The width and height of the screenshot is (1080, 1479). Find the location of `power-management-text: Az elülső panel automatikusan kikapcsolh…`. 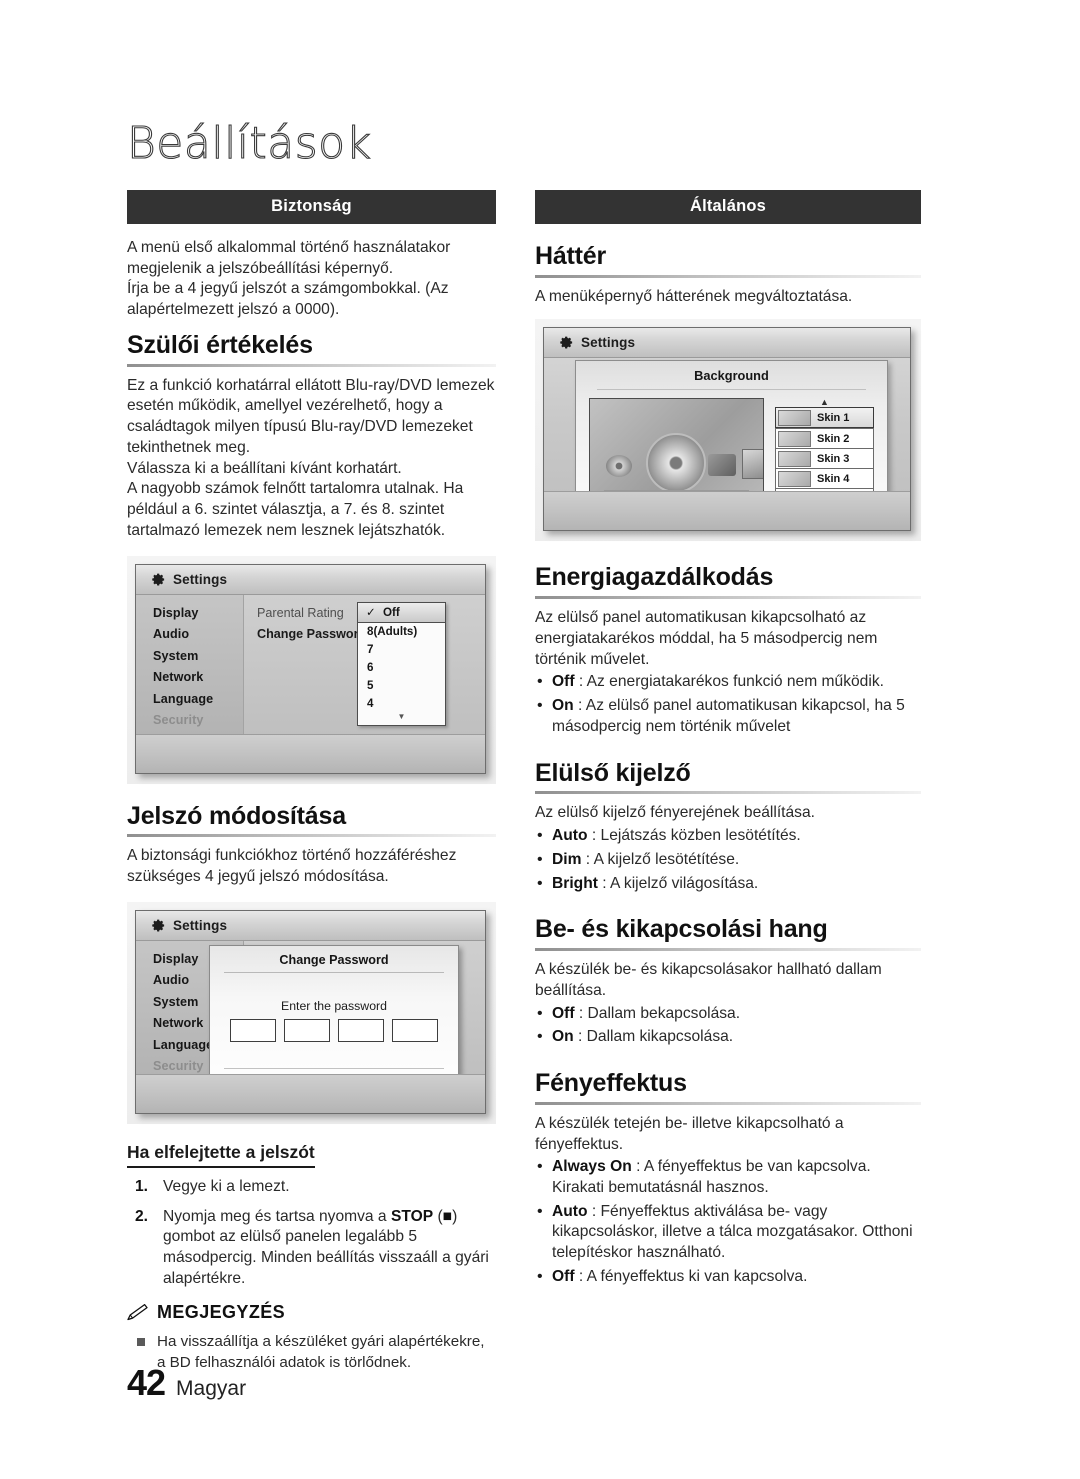

power-management-text: Az elülső panel automatikusan kikapcsolh… is located at coordinates (706, 638).